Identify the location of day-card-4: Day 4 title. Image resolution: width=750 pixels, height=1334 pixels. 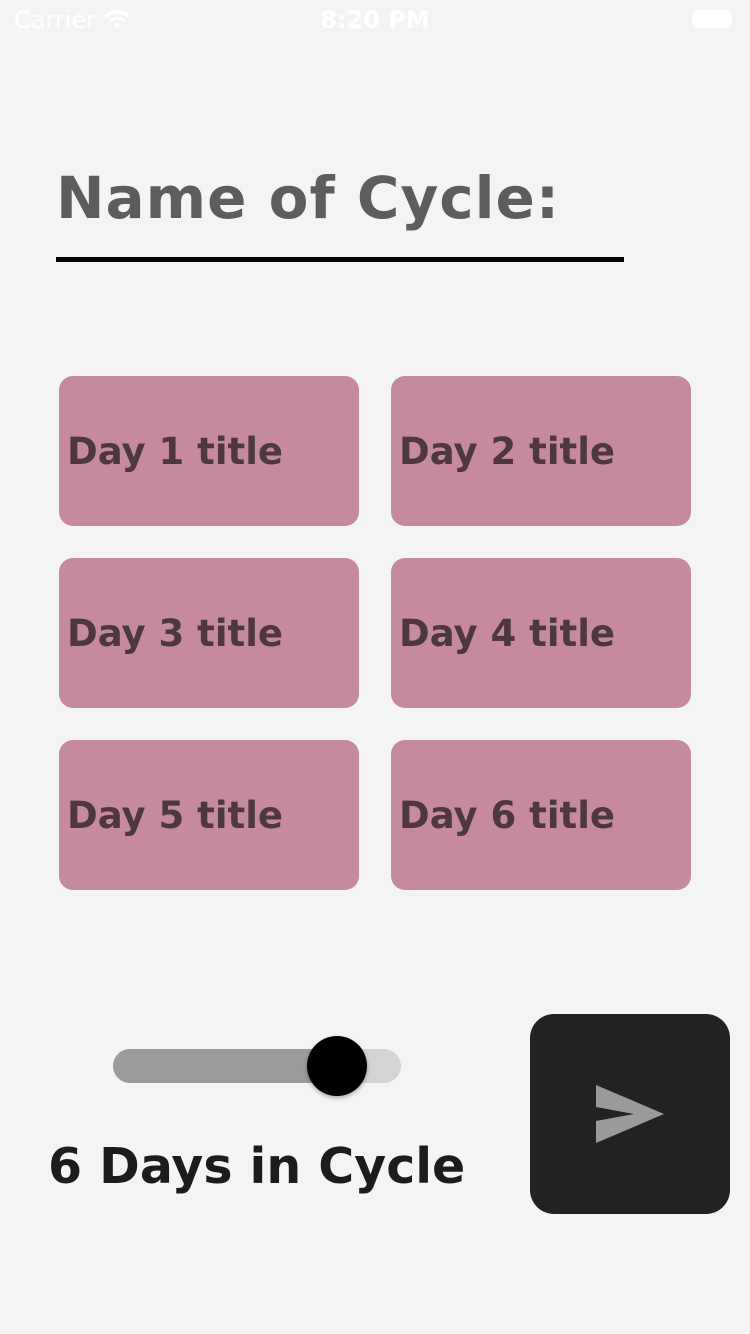
(541, 633).